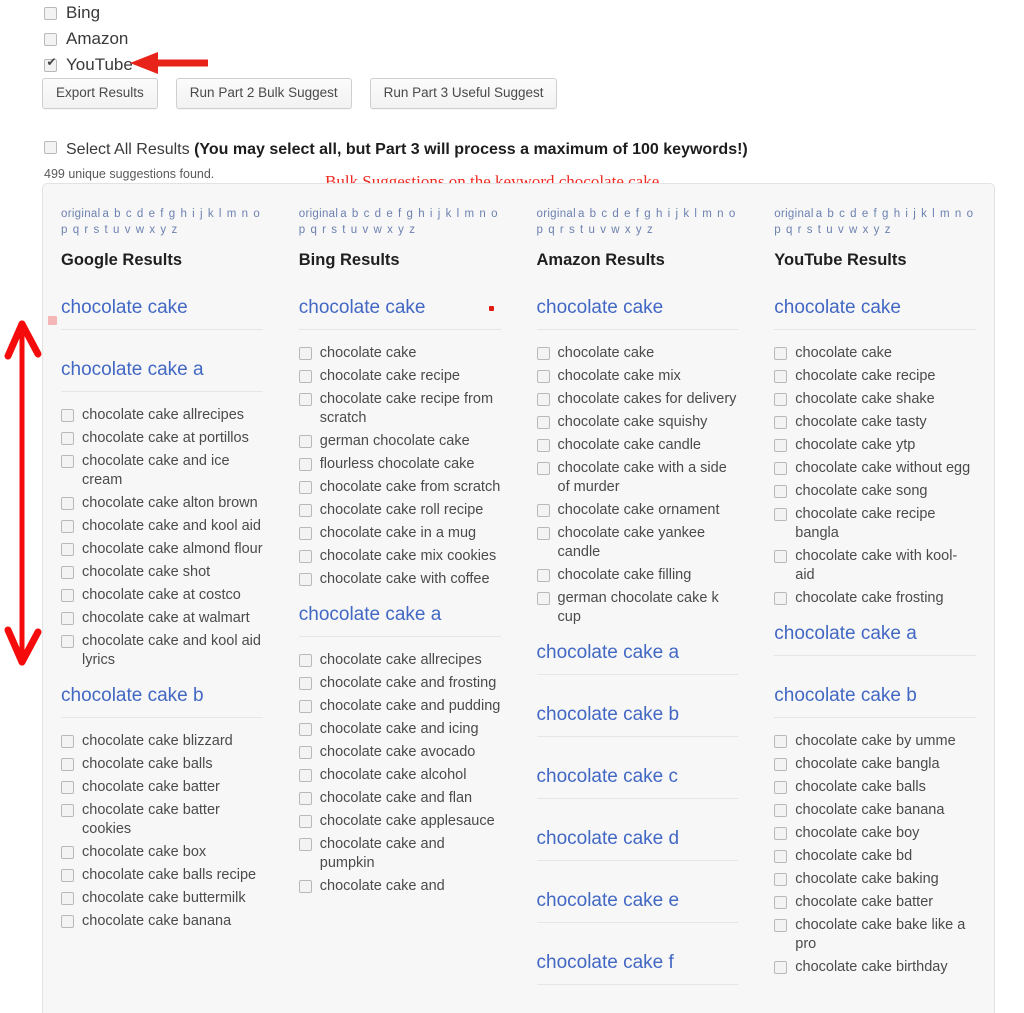 The image size is (1024, 1013). Describe the element at coordinates (162, 820) in the screenshot. I see `suggestion-item: chocolate cake batter cookies` at that location.